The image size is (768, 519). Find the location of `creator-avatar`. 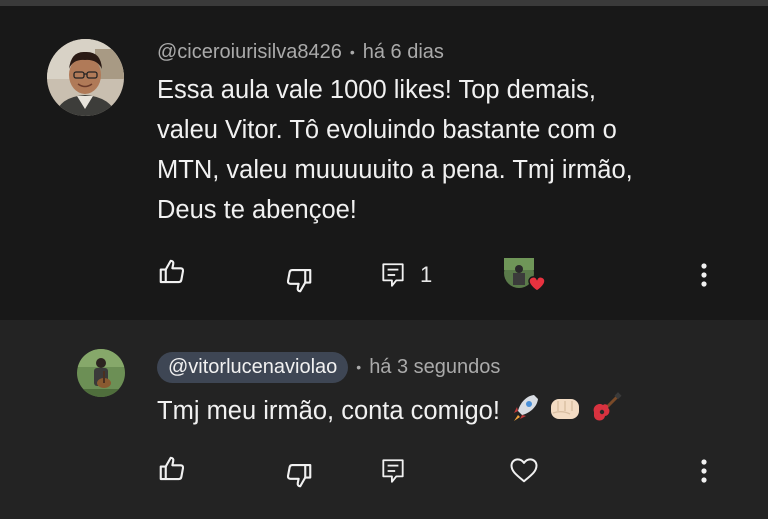

creator-avatar is located at coordinates (101, 373).